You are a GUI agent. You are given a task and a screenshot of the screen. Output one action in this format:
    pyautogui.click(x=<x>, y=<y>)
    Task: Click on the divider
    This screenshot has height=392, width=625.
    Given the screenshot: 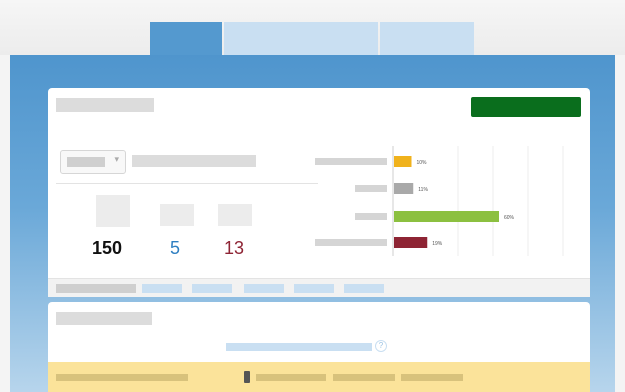 What is the action you would take?
    pyautogui.click(x=187, y=183)
    